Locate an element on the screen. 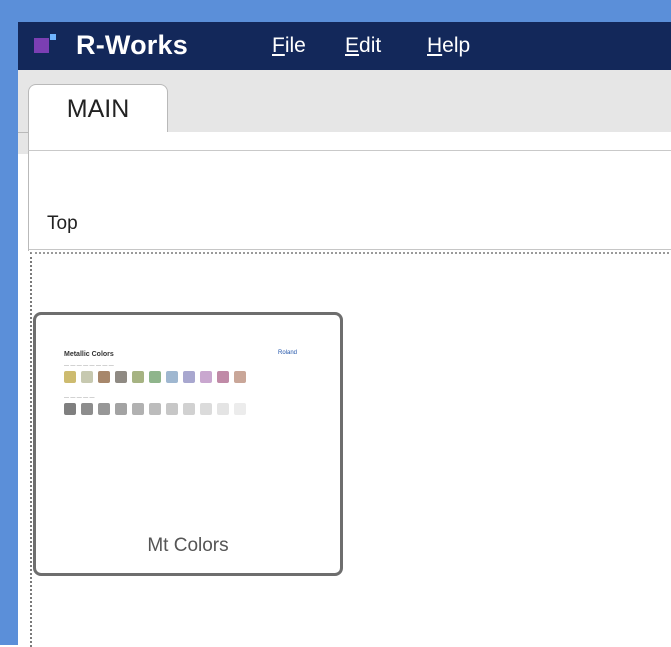 This screenshot has height=647, width=671. title-bar: R-Works File Edit Help is located at coordinates (344, 46).